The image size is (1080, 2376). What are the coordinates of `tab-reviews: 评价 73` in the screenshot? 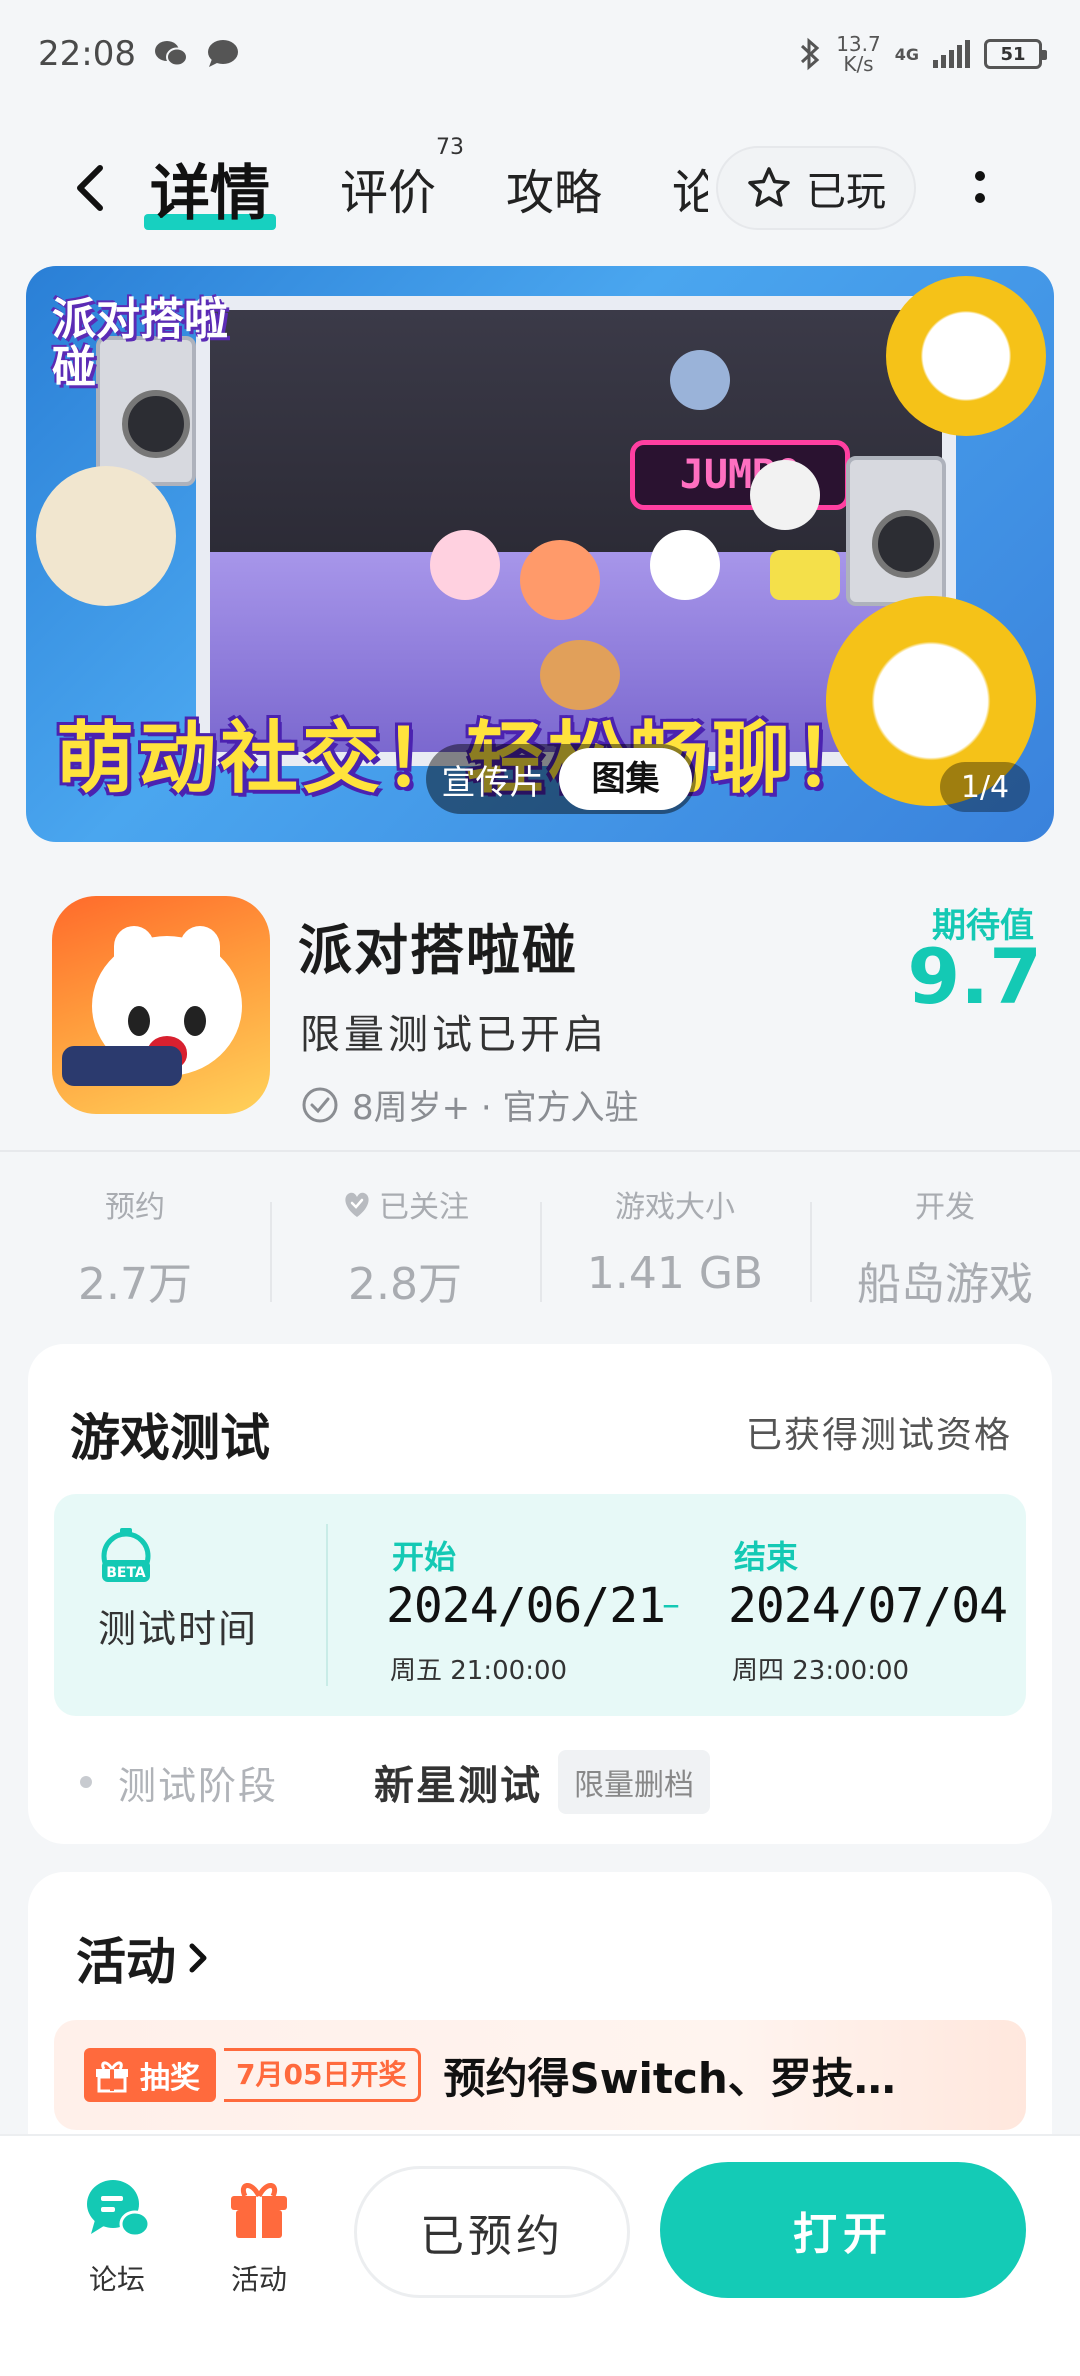 It's located at (402, 179).